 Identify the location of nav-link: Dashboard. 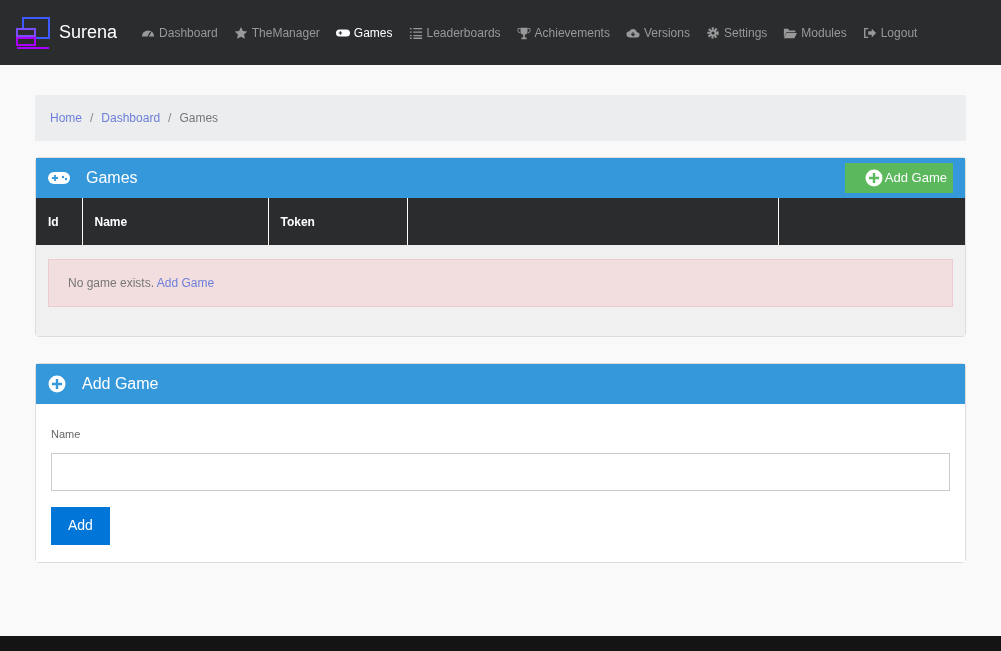
(179, 32).